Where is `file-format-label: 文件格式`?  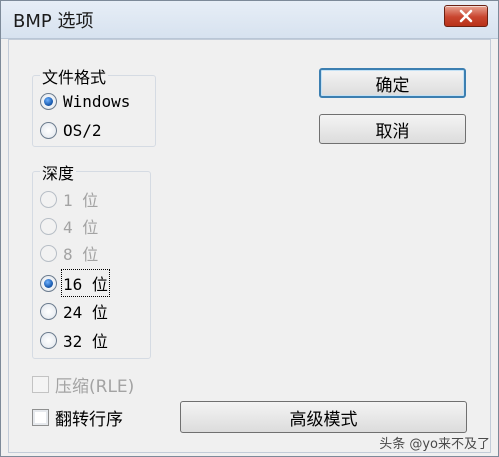 file-format-label: 文件格式 is located at coordinates (74, 76).